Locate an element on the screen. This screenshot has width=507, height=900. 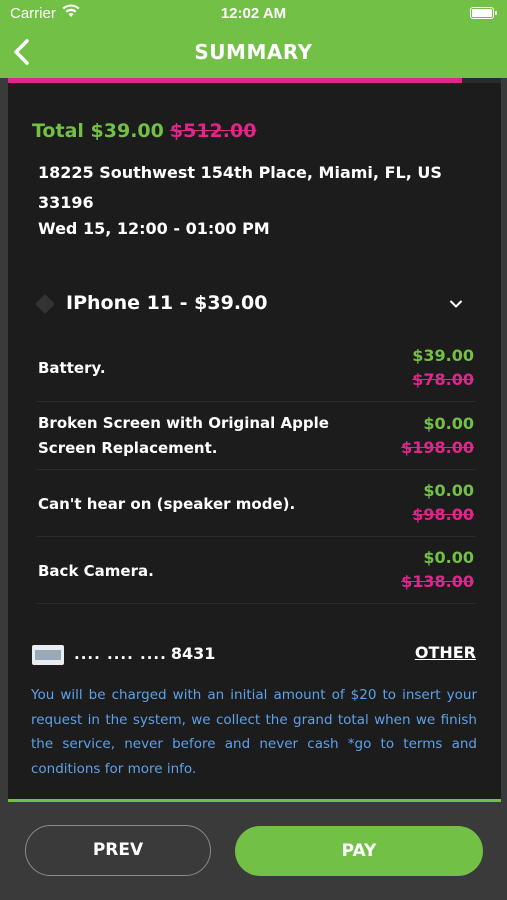
other-payment-link: OTHER is located at coordinates (445, 652).